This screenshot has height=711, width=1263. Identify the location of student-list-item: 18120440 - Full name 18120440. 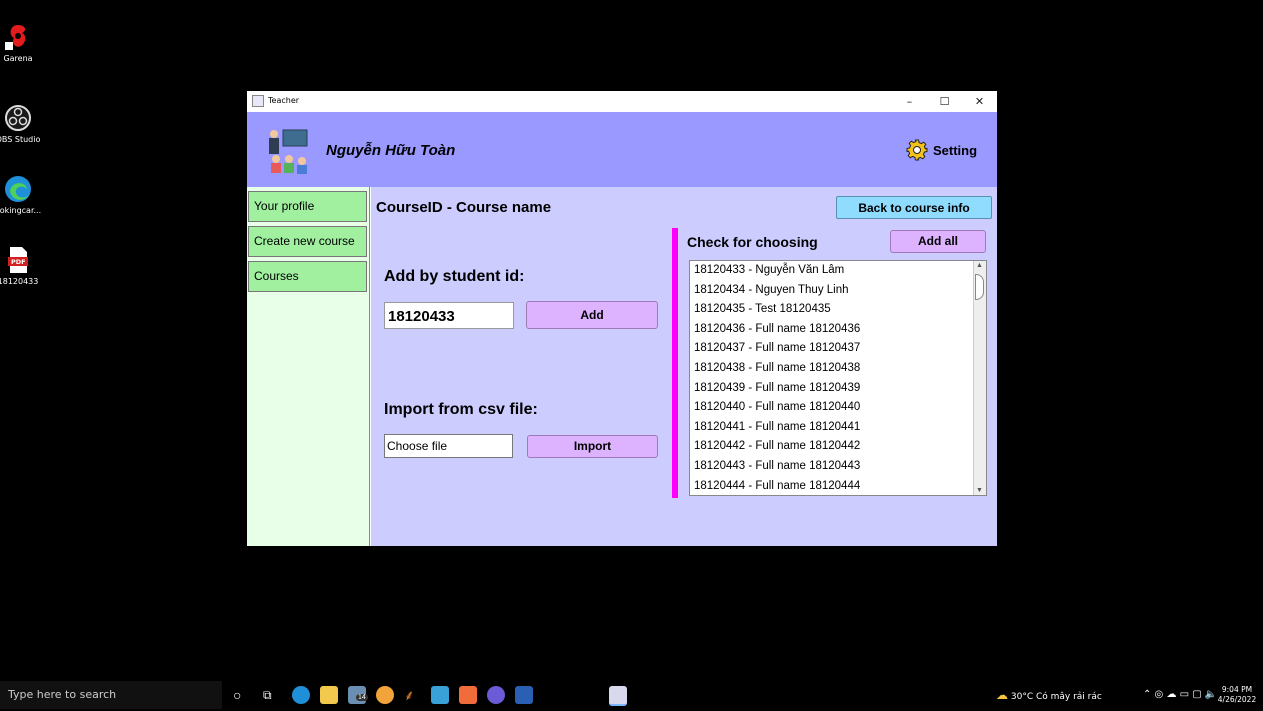
(838, 408).